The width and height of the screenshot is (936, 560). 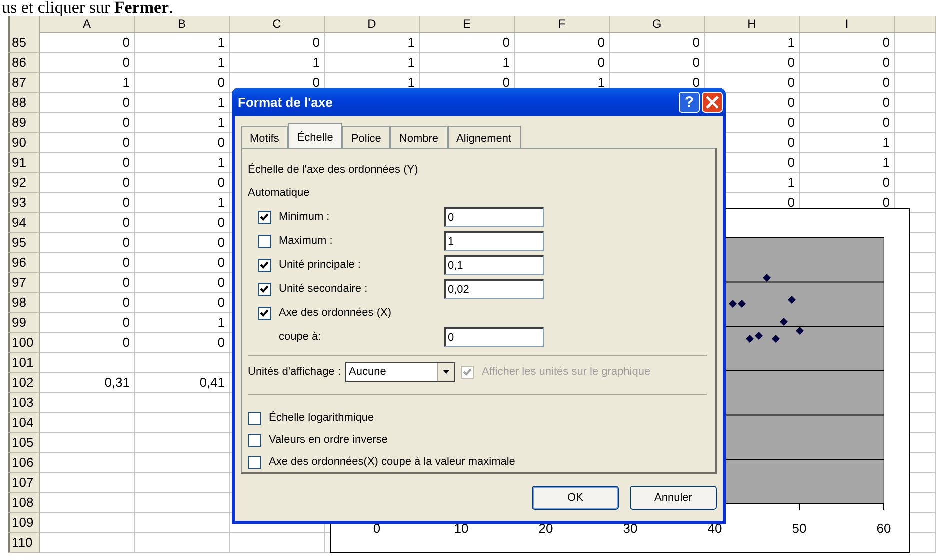 What do you see at coordinates (306, 241) in the screenshot?
I see `checkbox-label: Maximum :` at bounding box center [306, 241].